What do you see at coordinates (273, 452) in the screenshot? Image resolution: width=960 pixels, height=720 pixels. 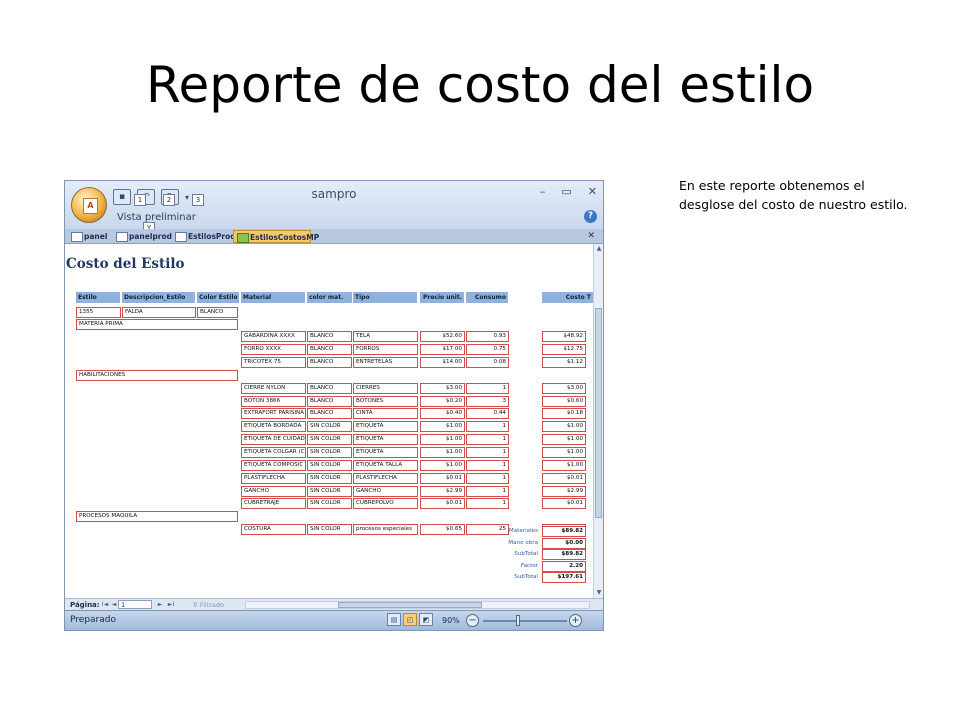 I see `cell-material: ETIQUETA COLGAR (C` at bounding box center [273, 452].